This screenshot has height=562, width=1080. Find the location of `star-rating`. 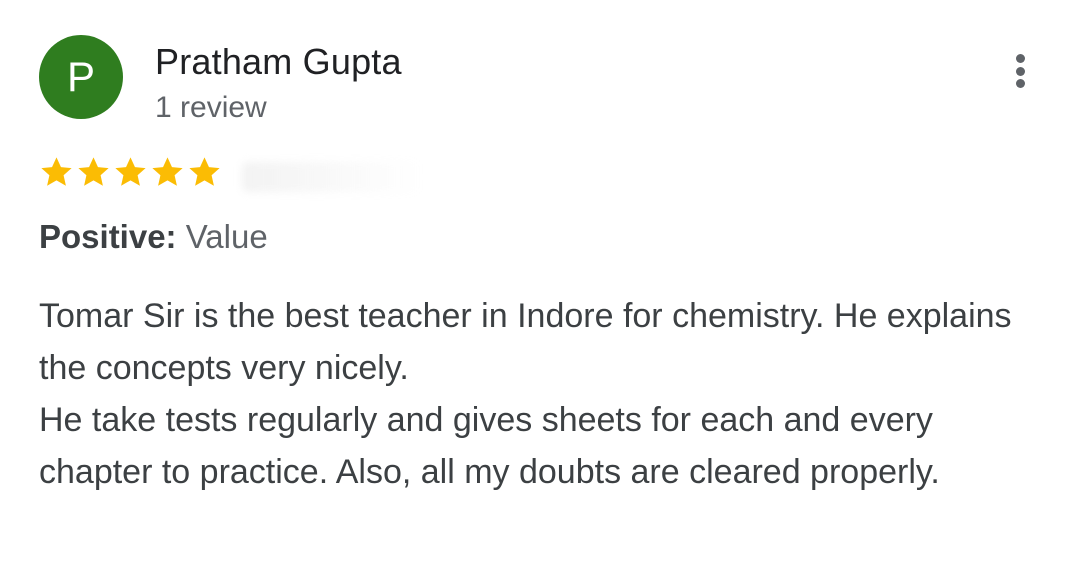

star-rating is located at coordinates (130, 172).